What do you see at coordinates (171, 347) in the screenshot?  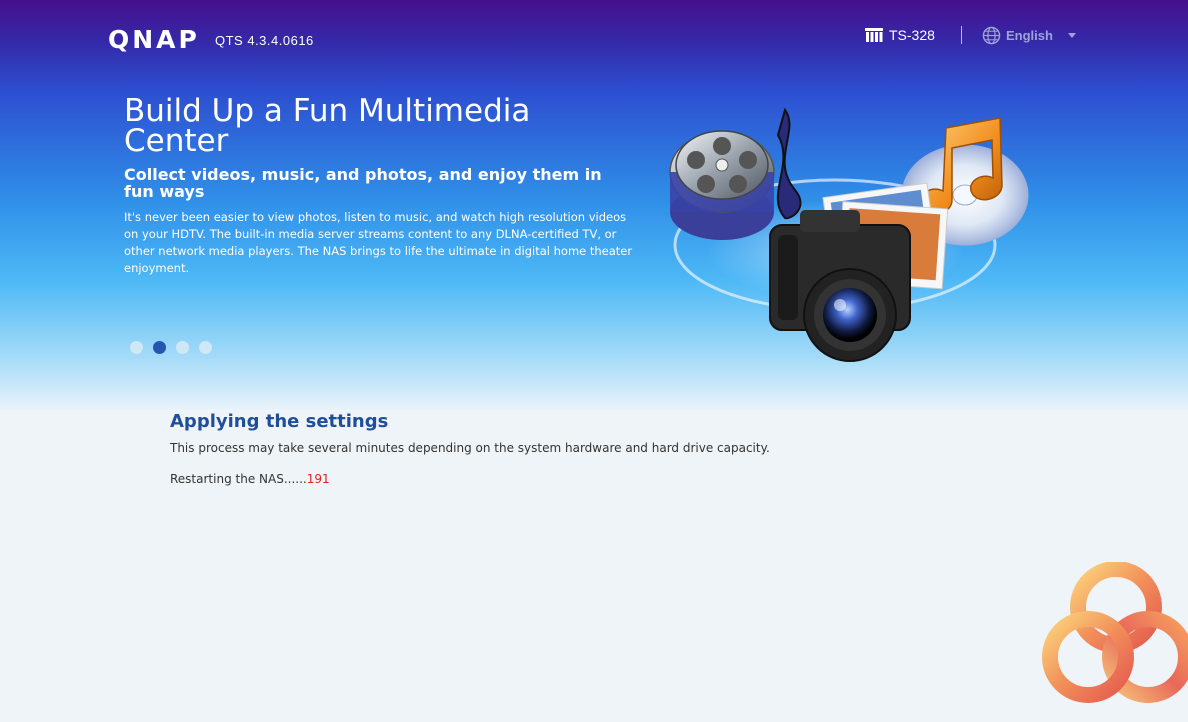 I see `slide-indicator` at bounding box center [171, 347].